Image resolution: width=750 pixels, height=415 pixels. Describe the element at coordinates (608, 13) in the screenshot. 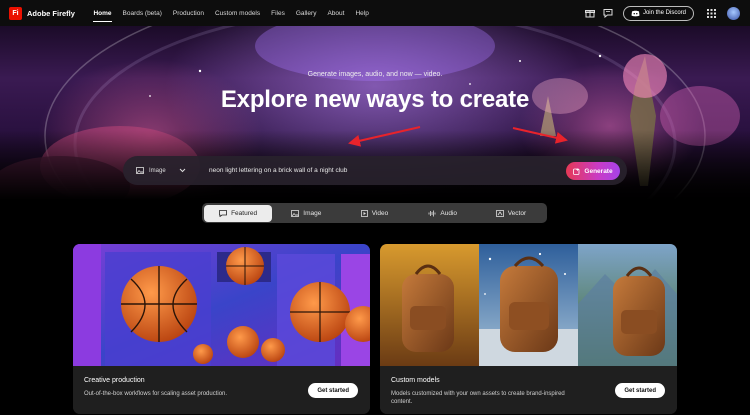

I see `chat-icon` at that location.